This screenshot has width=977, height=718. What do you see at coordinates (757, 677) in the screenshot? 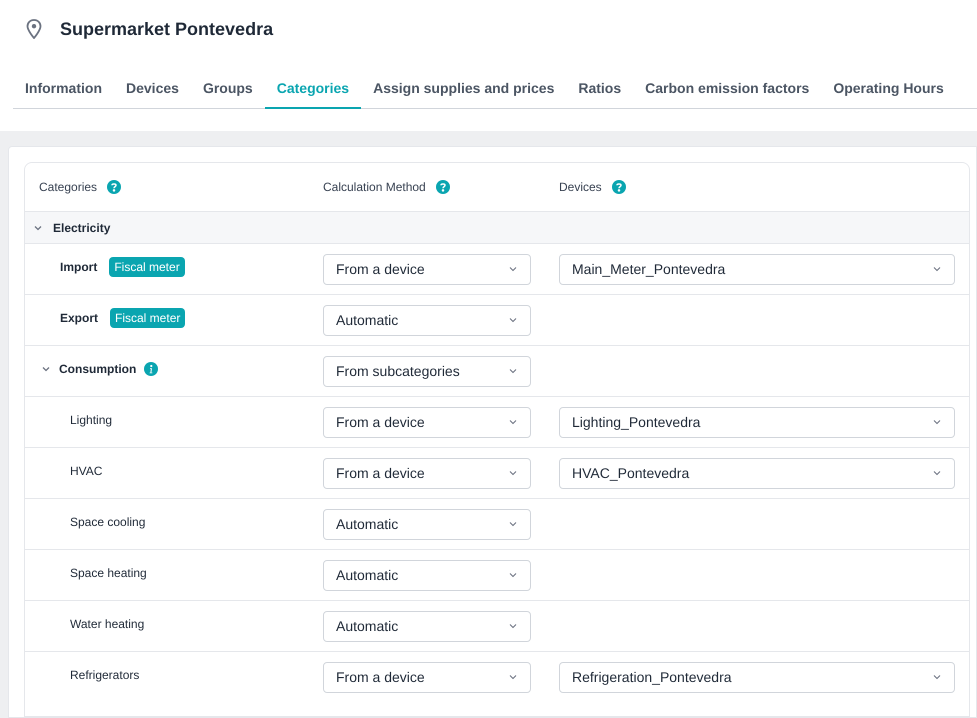
I see `device-select: Refrigeration_Pontevedra` at bounding box center [757, 677].